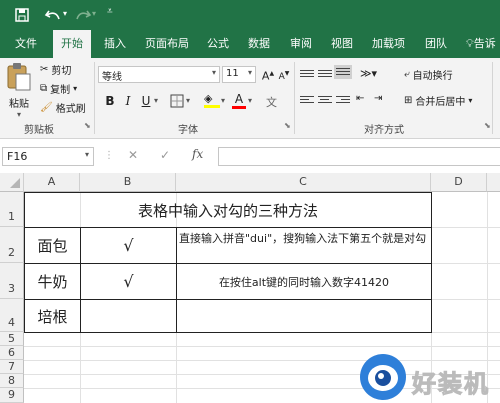 The height and width of the screenshot is (403, 500). I want to click on row-header-1: 1, so click(12, 209).